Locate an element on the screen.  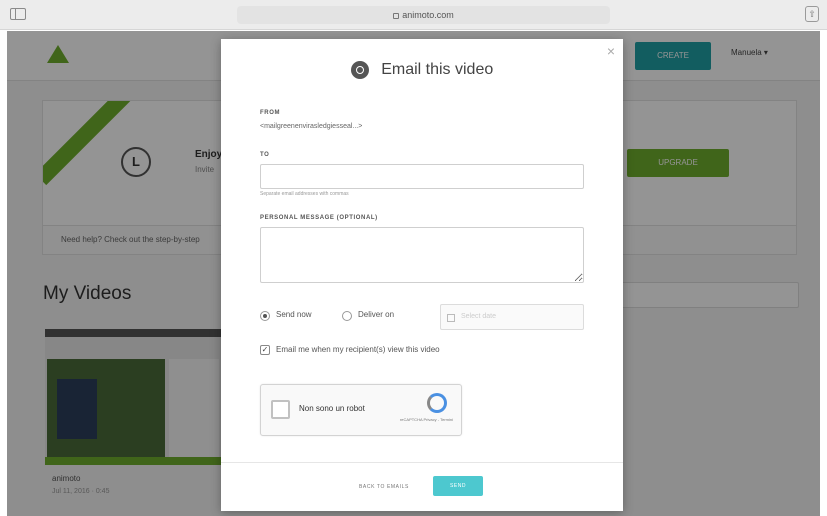
back-to-emails-link: BACK TO EMAILS is located at coordinates (384, 487).